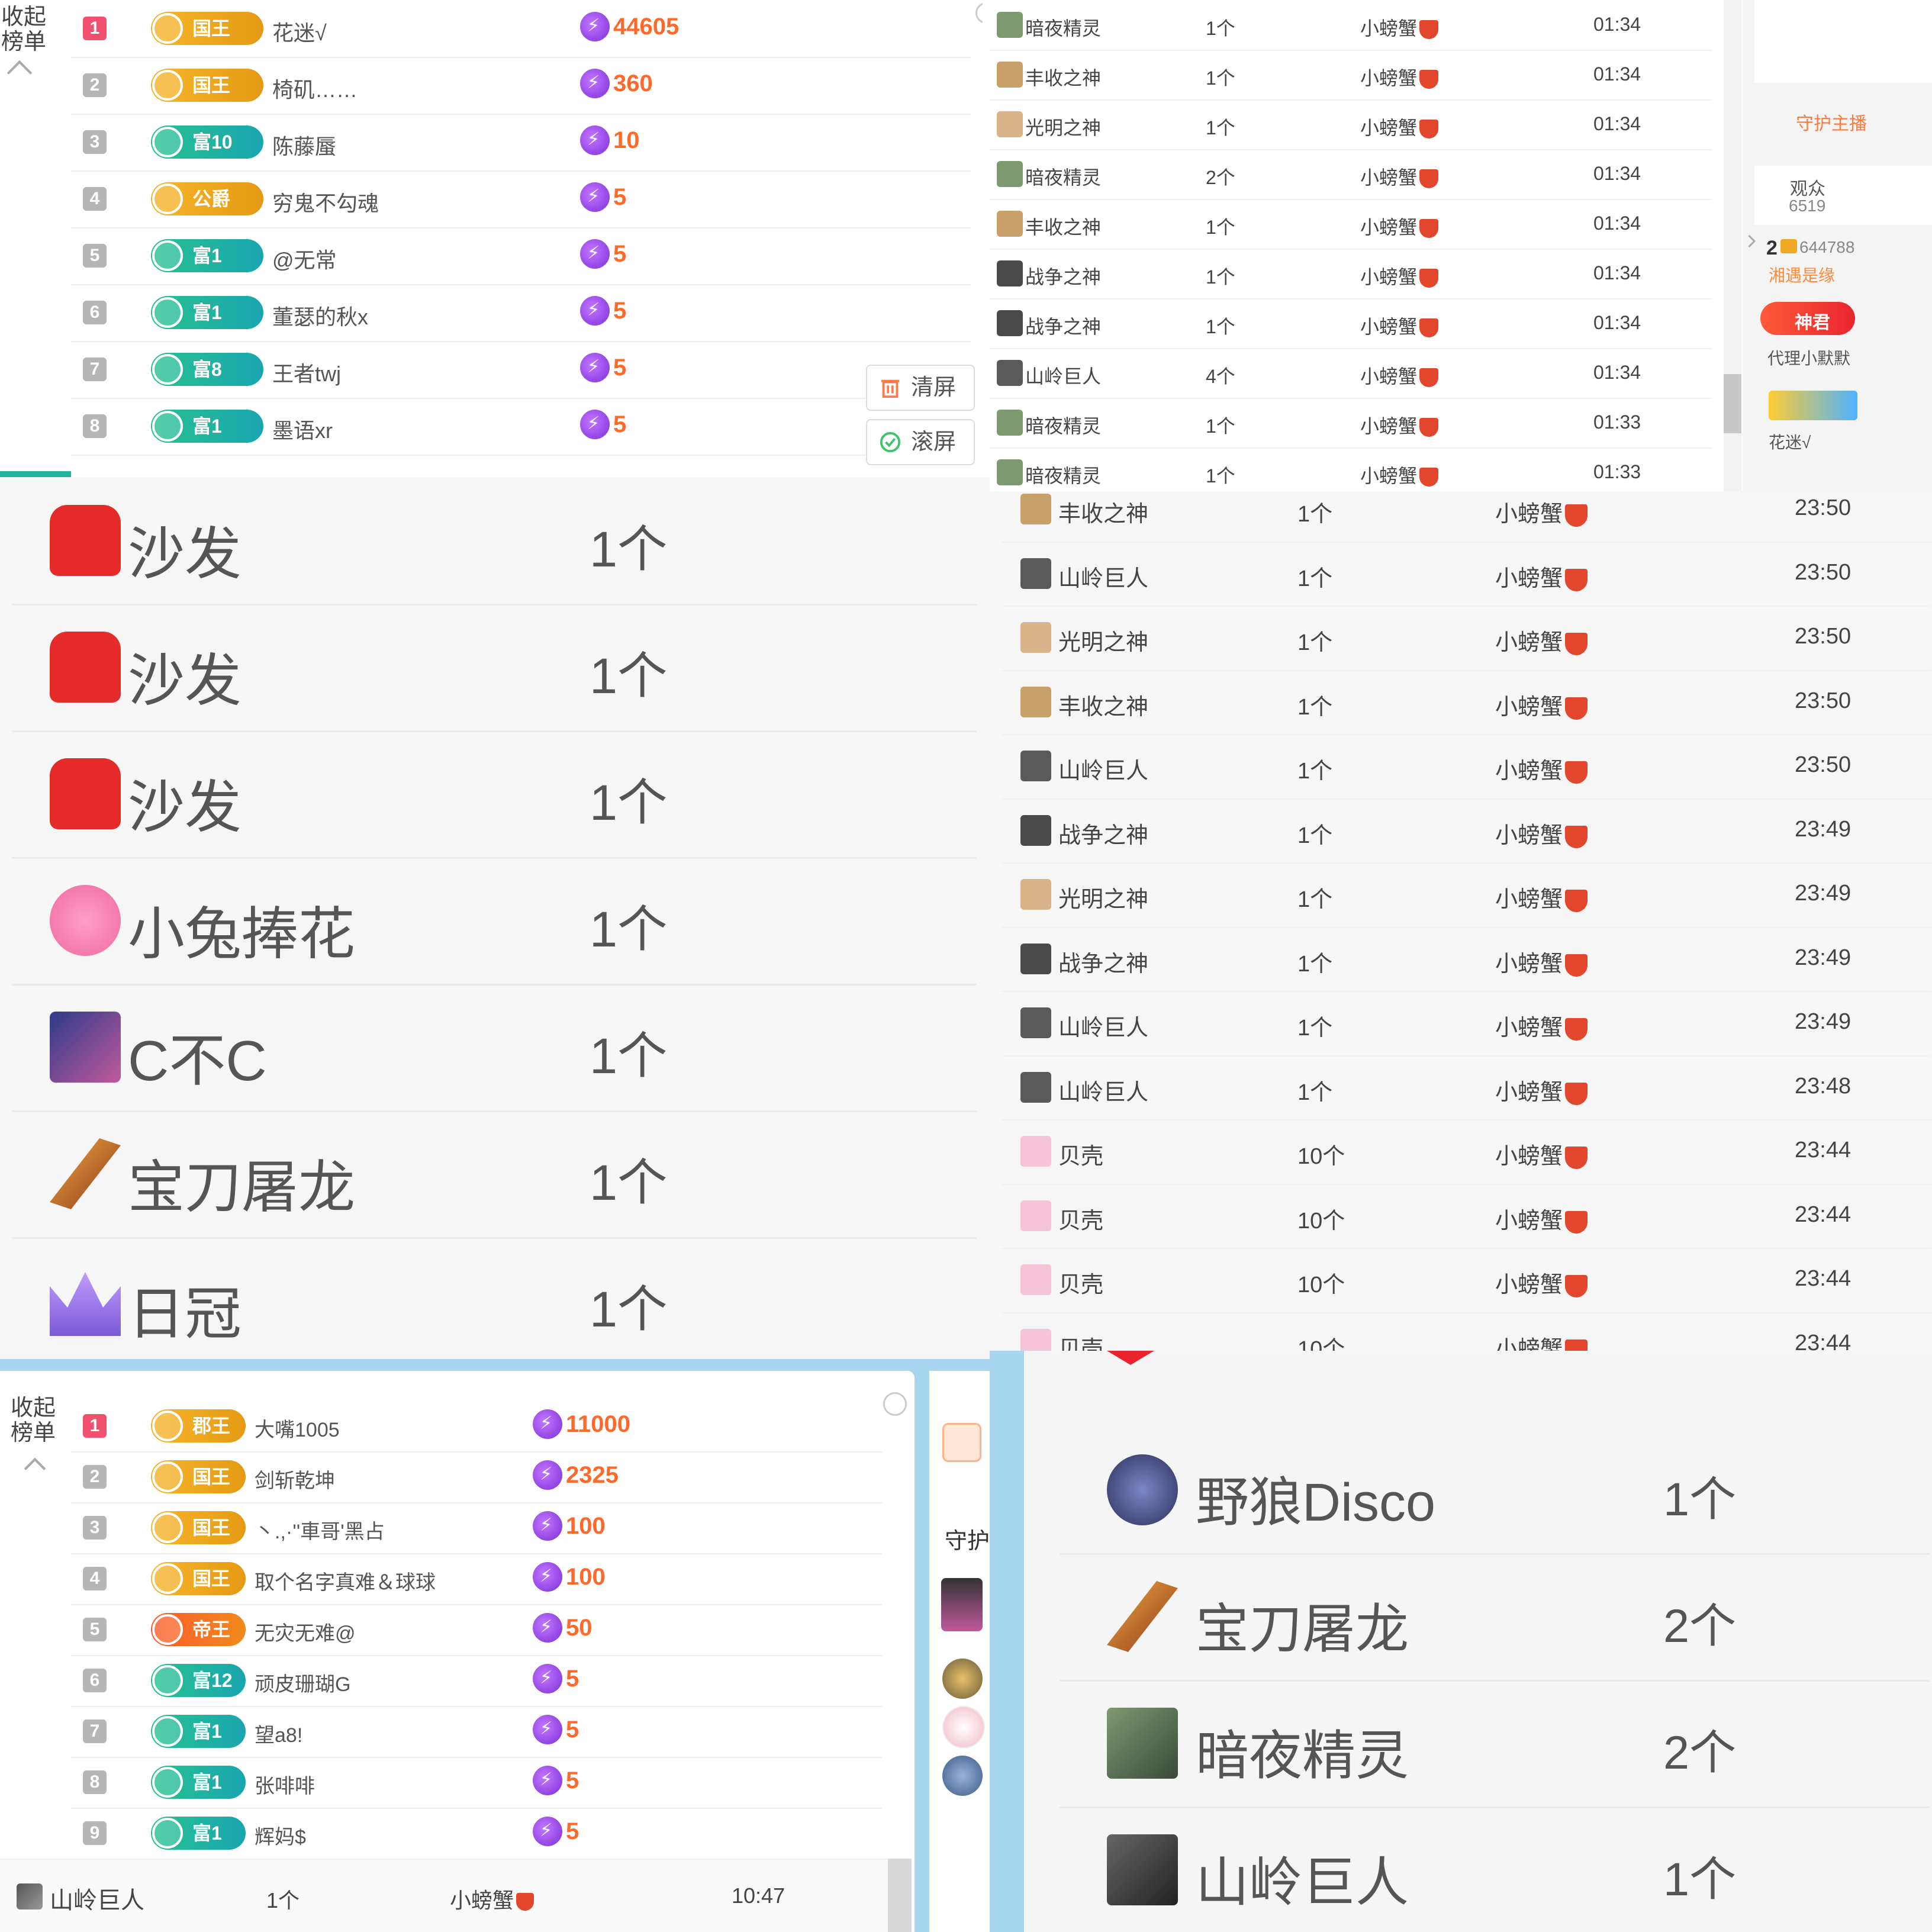 The height and width of the screenshot is (1932, 1932). I want to click on gift-name: 战争之神, so click(1063, 326).